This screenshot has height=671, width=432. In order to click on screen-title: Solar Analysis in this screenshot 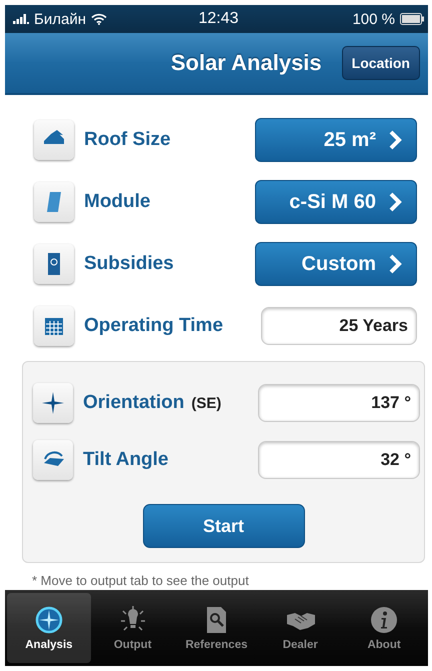, I will do `click(246, 63)`.